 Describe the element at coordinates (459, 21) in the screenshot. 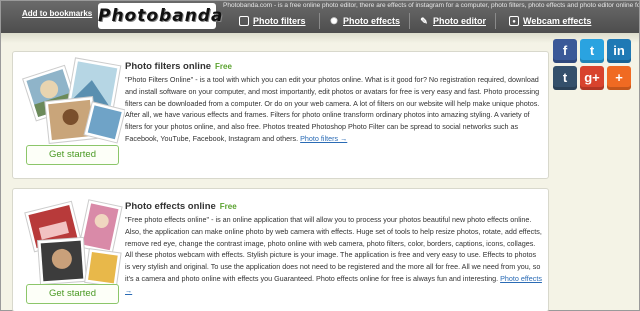

I see `nav-label: Photo editor` at that location.